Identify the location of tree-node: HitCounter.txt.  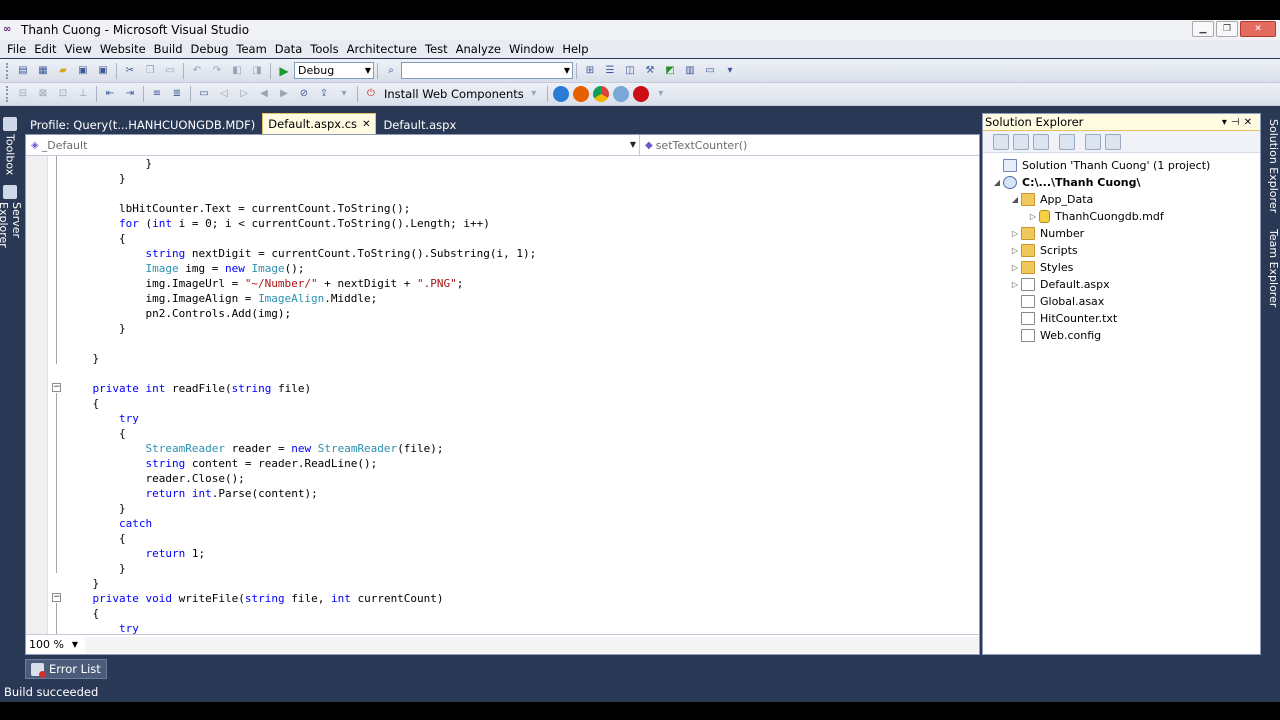
(1063, 318).